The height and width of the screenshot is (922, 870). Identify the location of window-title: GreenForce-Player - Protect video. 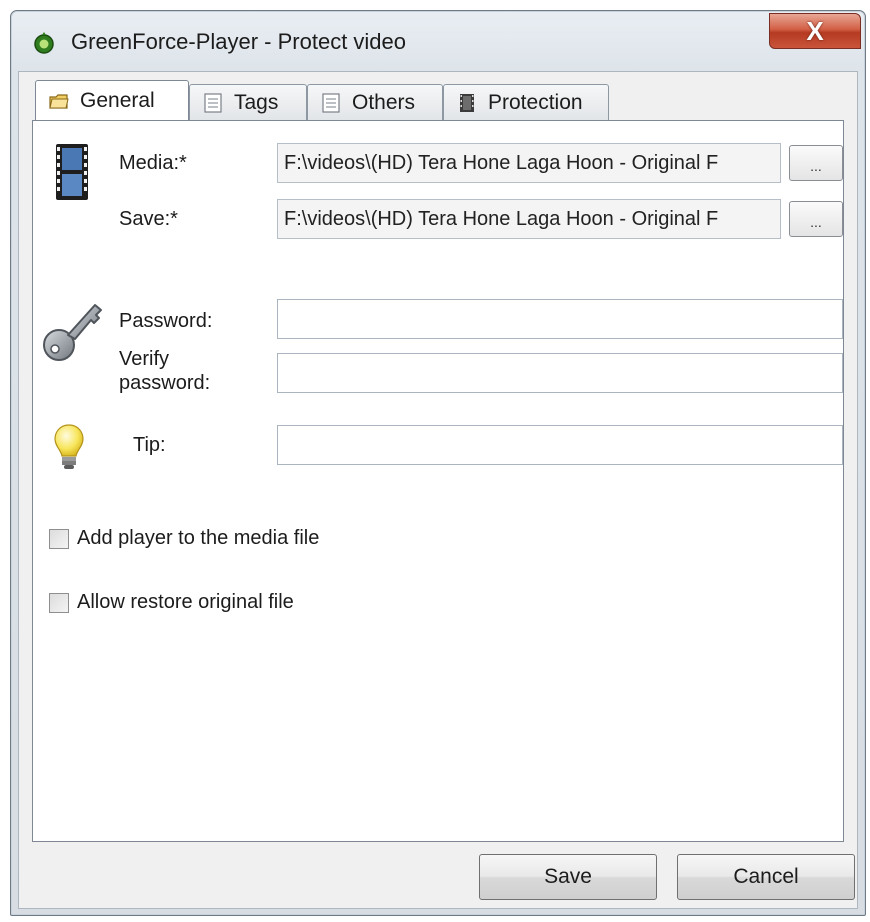
(239, 41).